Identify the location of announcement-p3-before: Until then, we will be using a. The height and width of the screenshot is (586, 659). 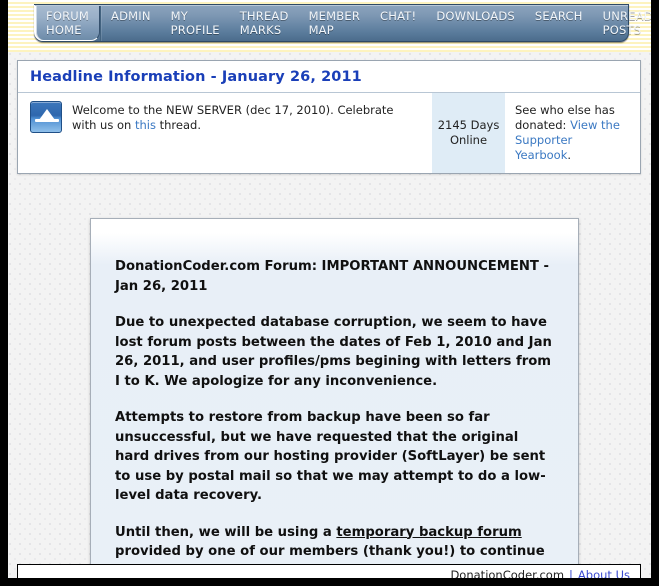
(226, 532).